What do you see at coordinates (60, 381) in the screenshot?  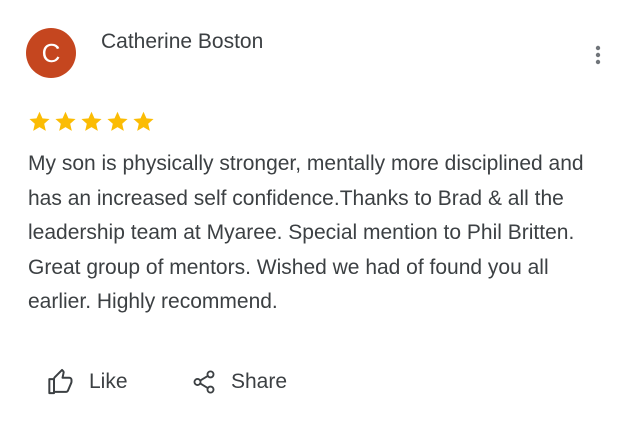 I see `thumbs-up-icon` at bounding box center [60, 381].